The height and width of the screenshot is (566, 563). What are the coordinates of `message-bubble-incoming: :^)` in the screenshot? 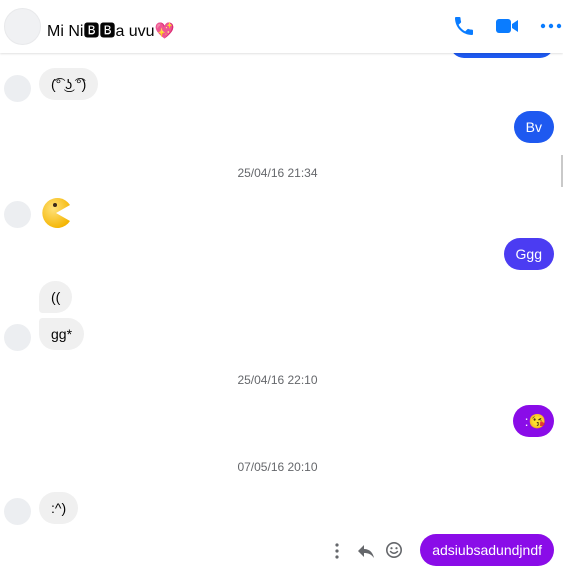 It's located at (59, 508).